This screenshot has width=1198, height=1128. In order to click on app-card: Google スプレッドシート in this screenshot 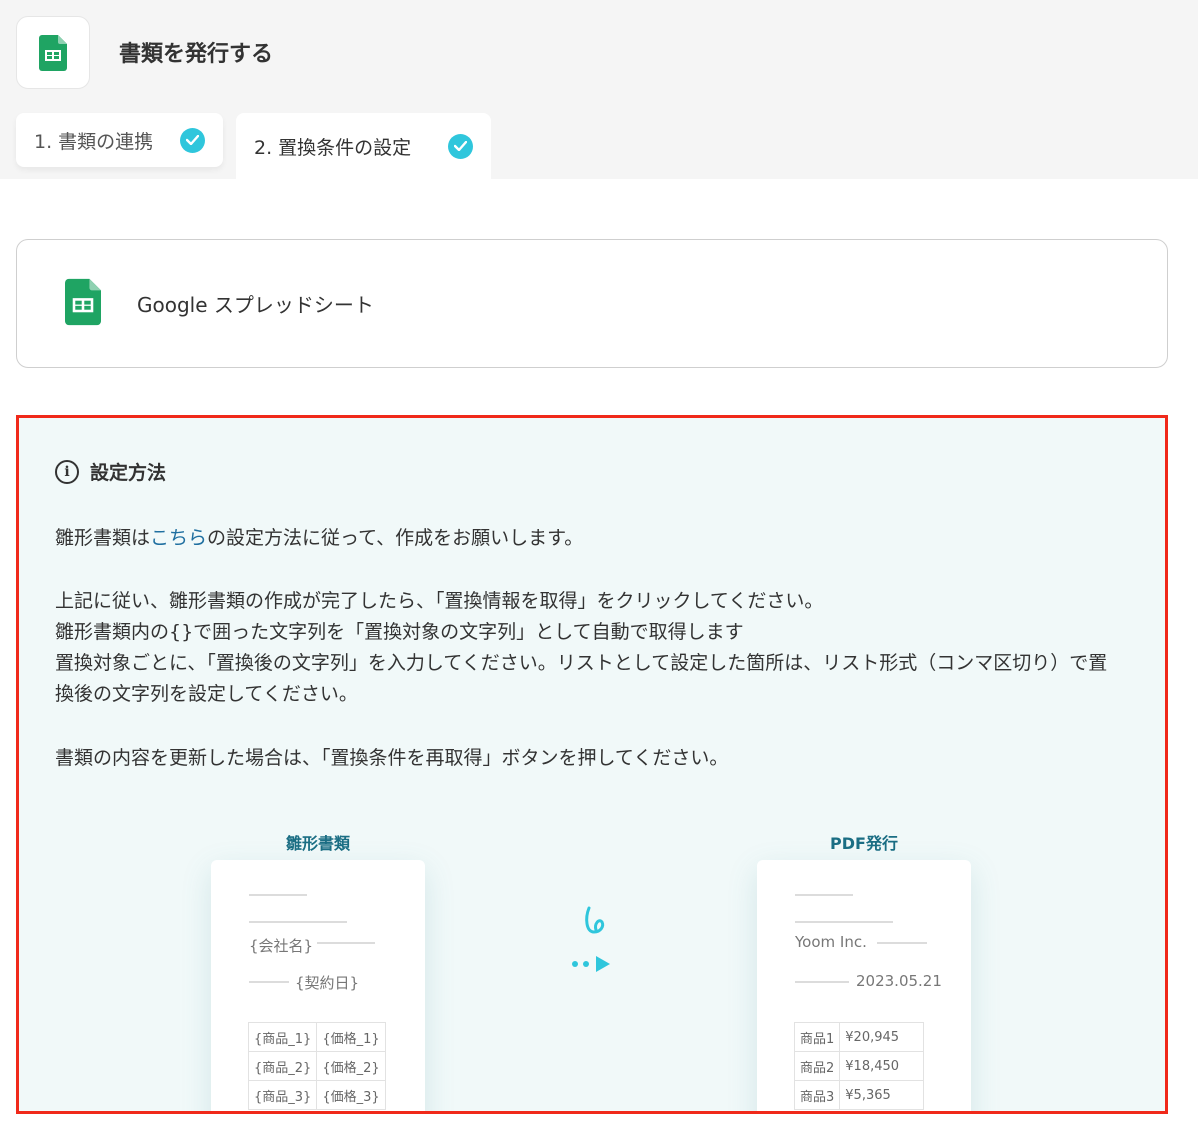, I will do `click(592, 303)`.